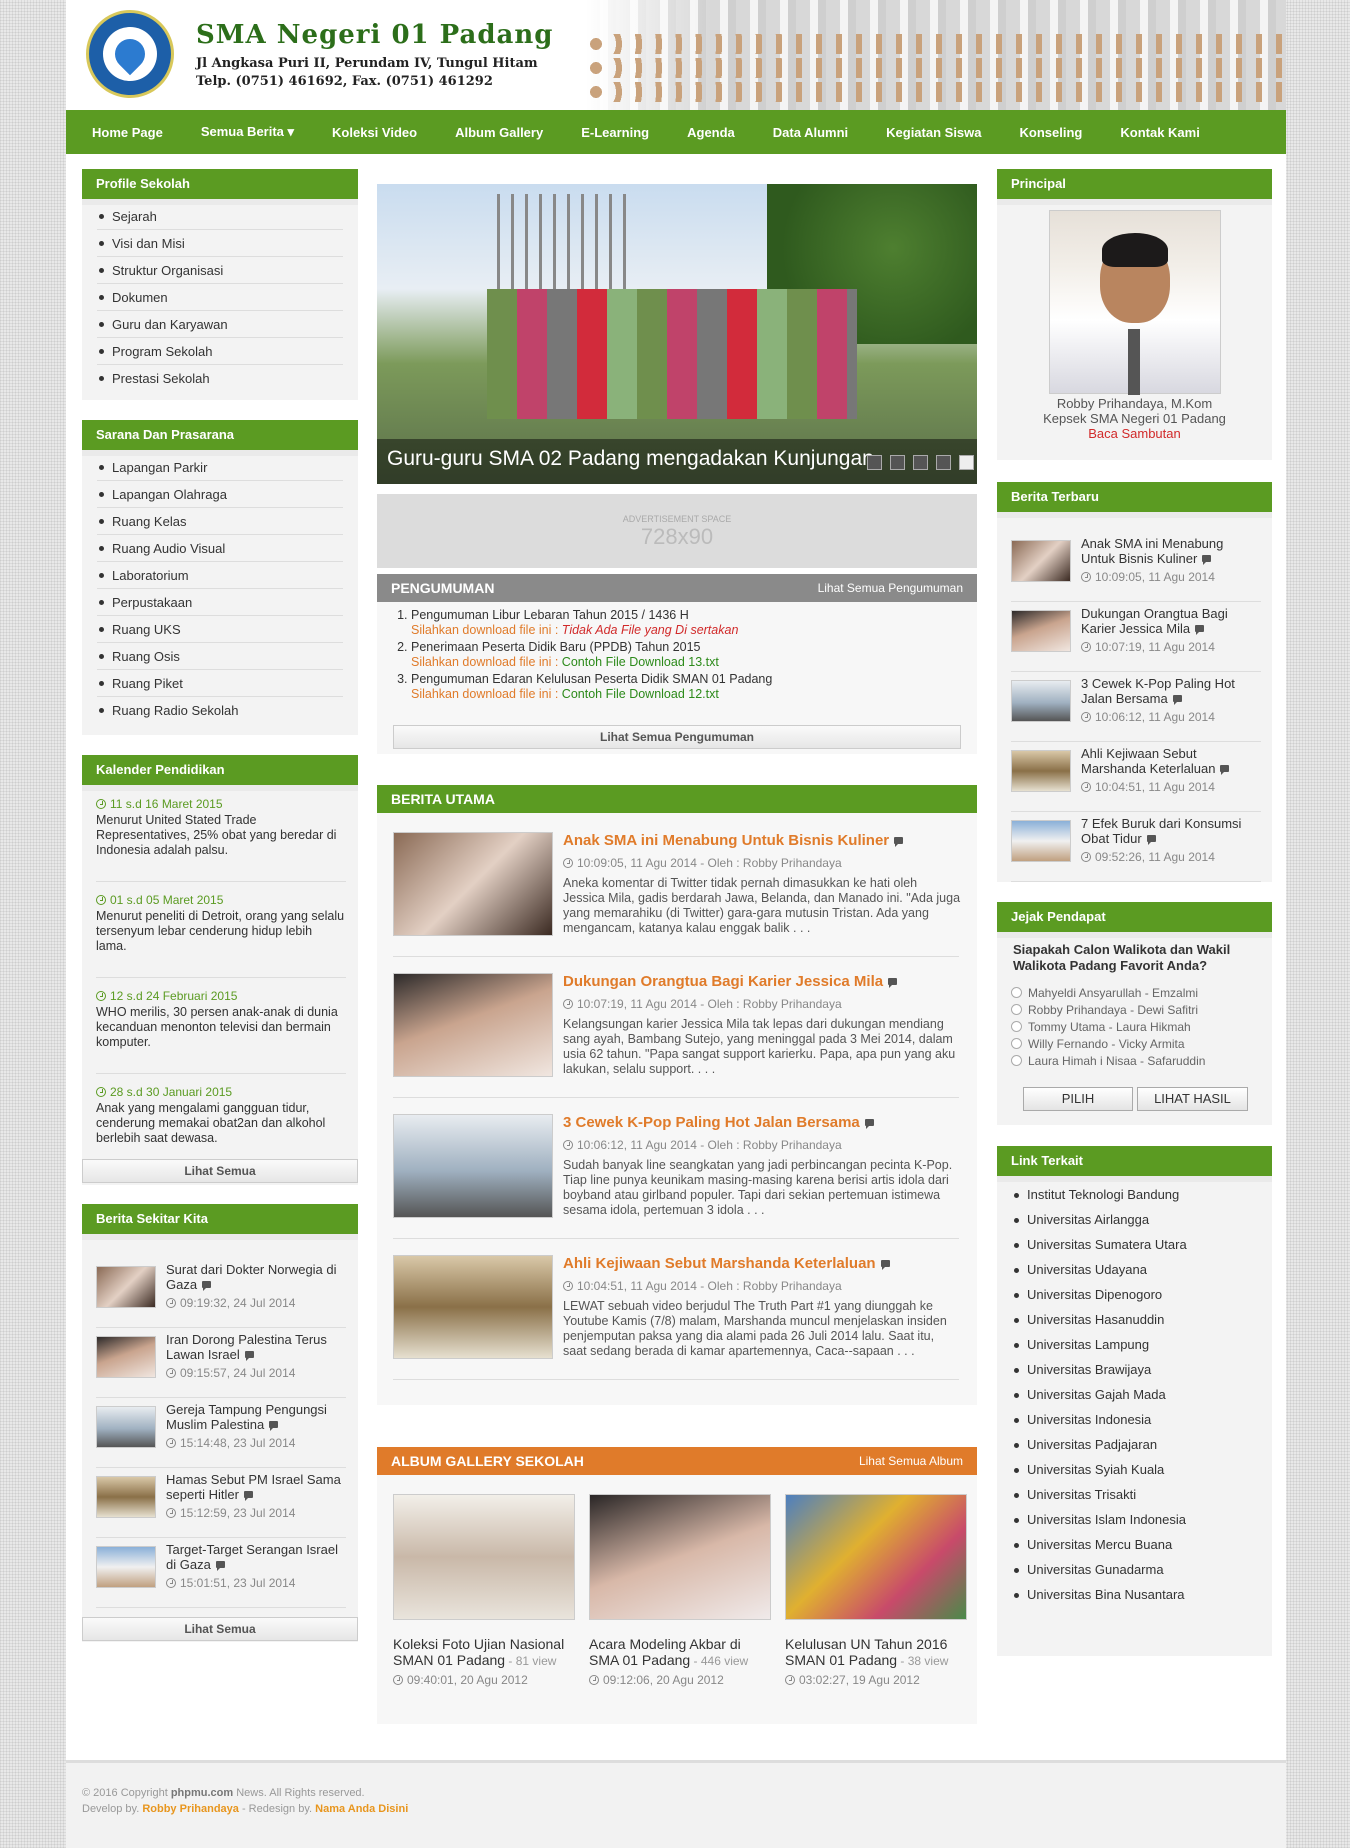 The width and height of the screenshot is (1350, 1848). What do you see at coordinates (1104, 993) in the screenshot?
I see `poll-option: Mahyeldi Ansyarullah - Emzalmi` at bounding box center [1104, 993].